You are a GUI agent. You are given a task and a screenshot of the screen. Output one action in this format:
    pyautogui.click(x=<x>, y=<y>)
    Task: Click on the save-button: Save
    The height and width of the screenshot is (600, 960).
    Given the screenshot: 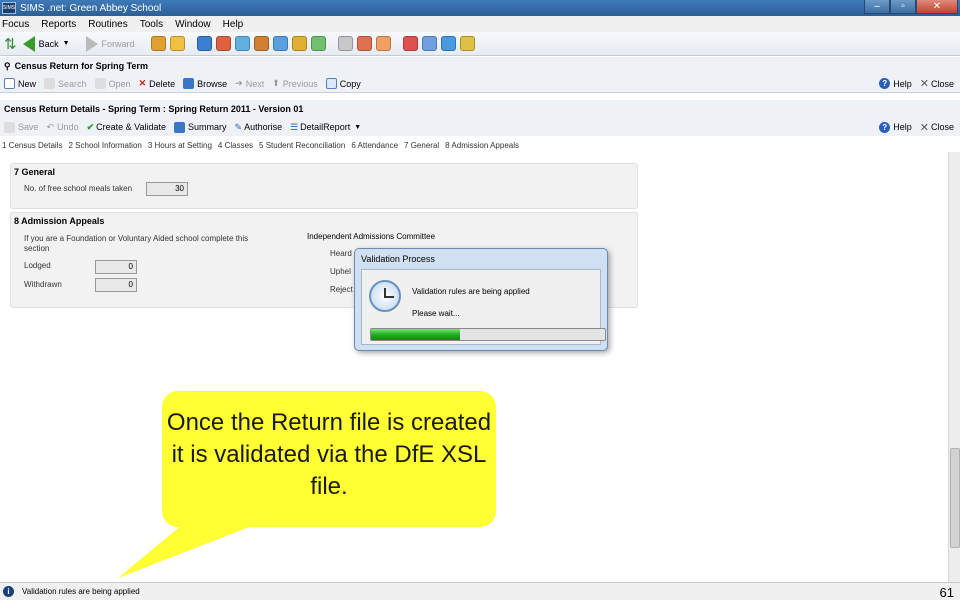 What is the action you would take?
    pyautogui.click(x=21, y=127)
    